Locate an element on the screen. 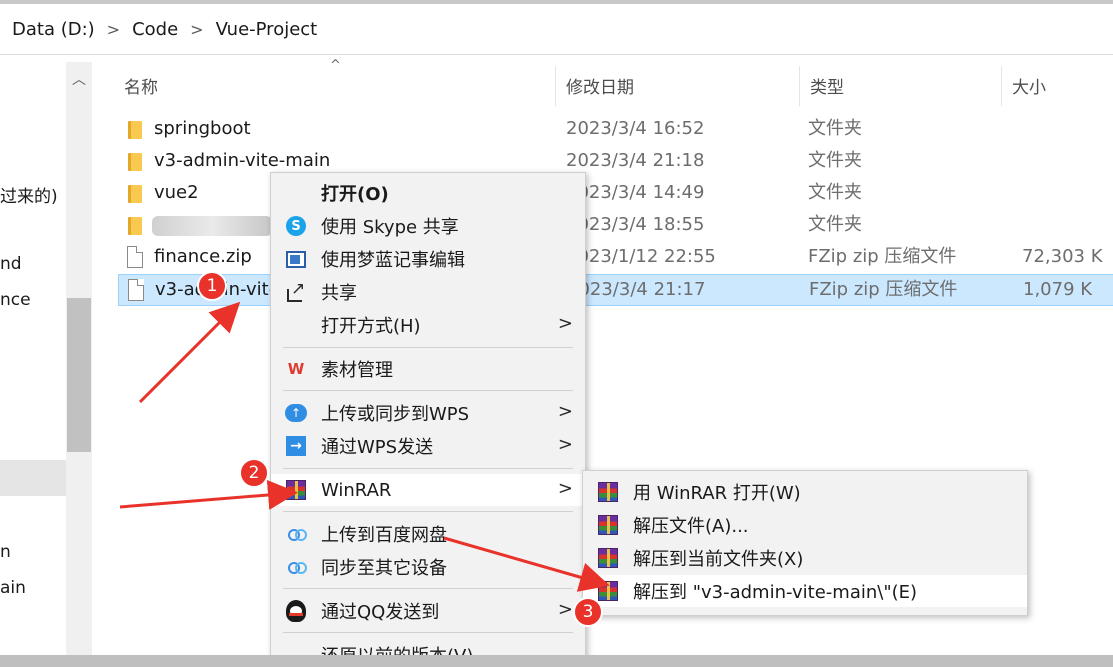 The image size is (1113, 667). breadcrumb-item: Data (D:) is located at coordinates (53, 29).